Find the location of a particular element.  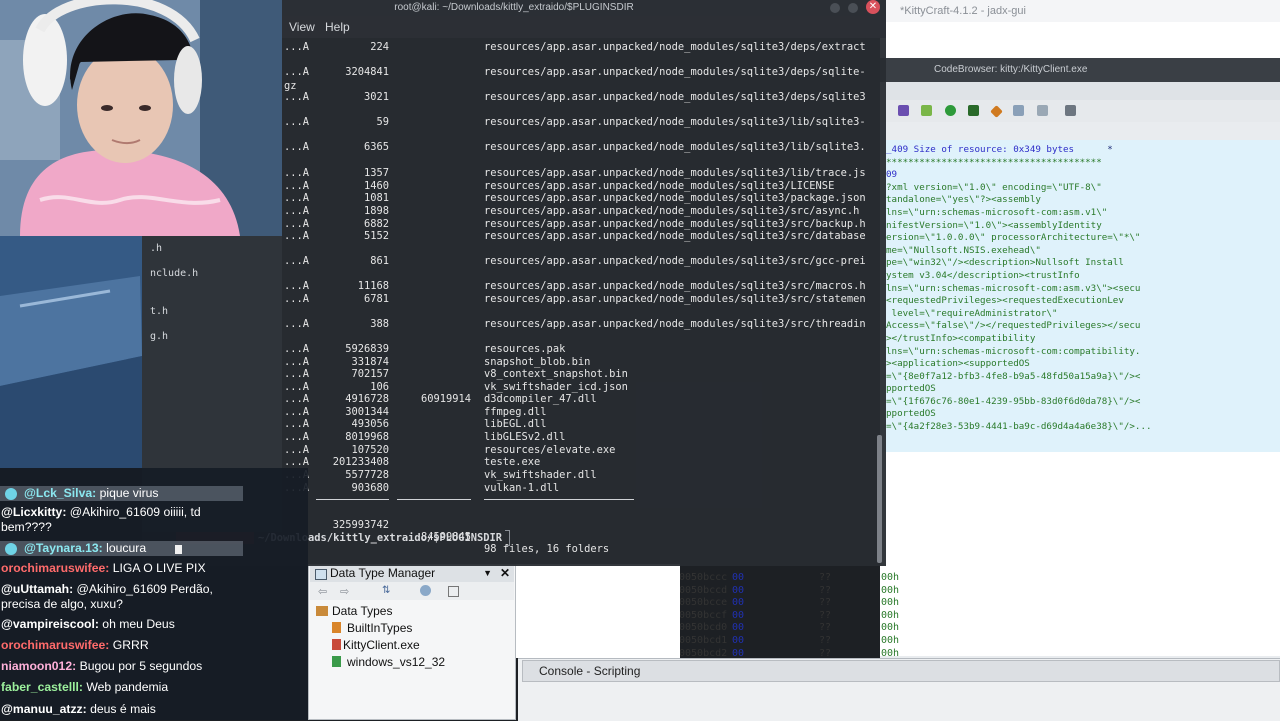

tree-item-builtintypes: BuiltInTypes is located at coordinates (372, 628).